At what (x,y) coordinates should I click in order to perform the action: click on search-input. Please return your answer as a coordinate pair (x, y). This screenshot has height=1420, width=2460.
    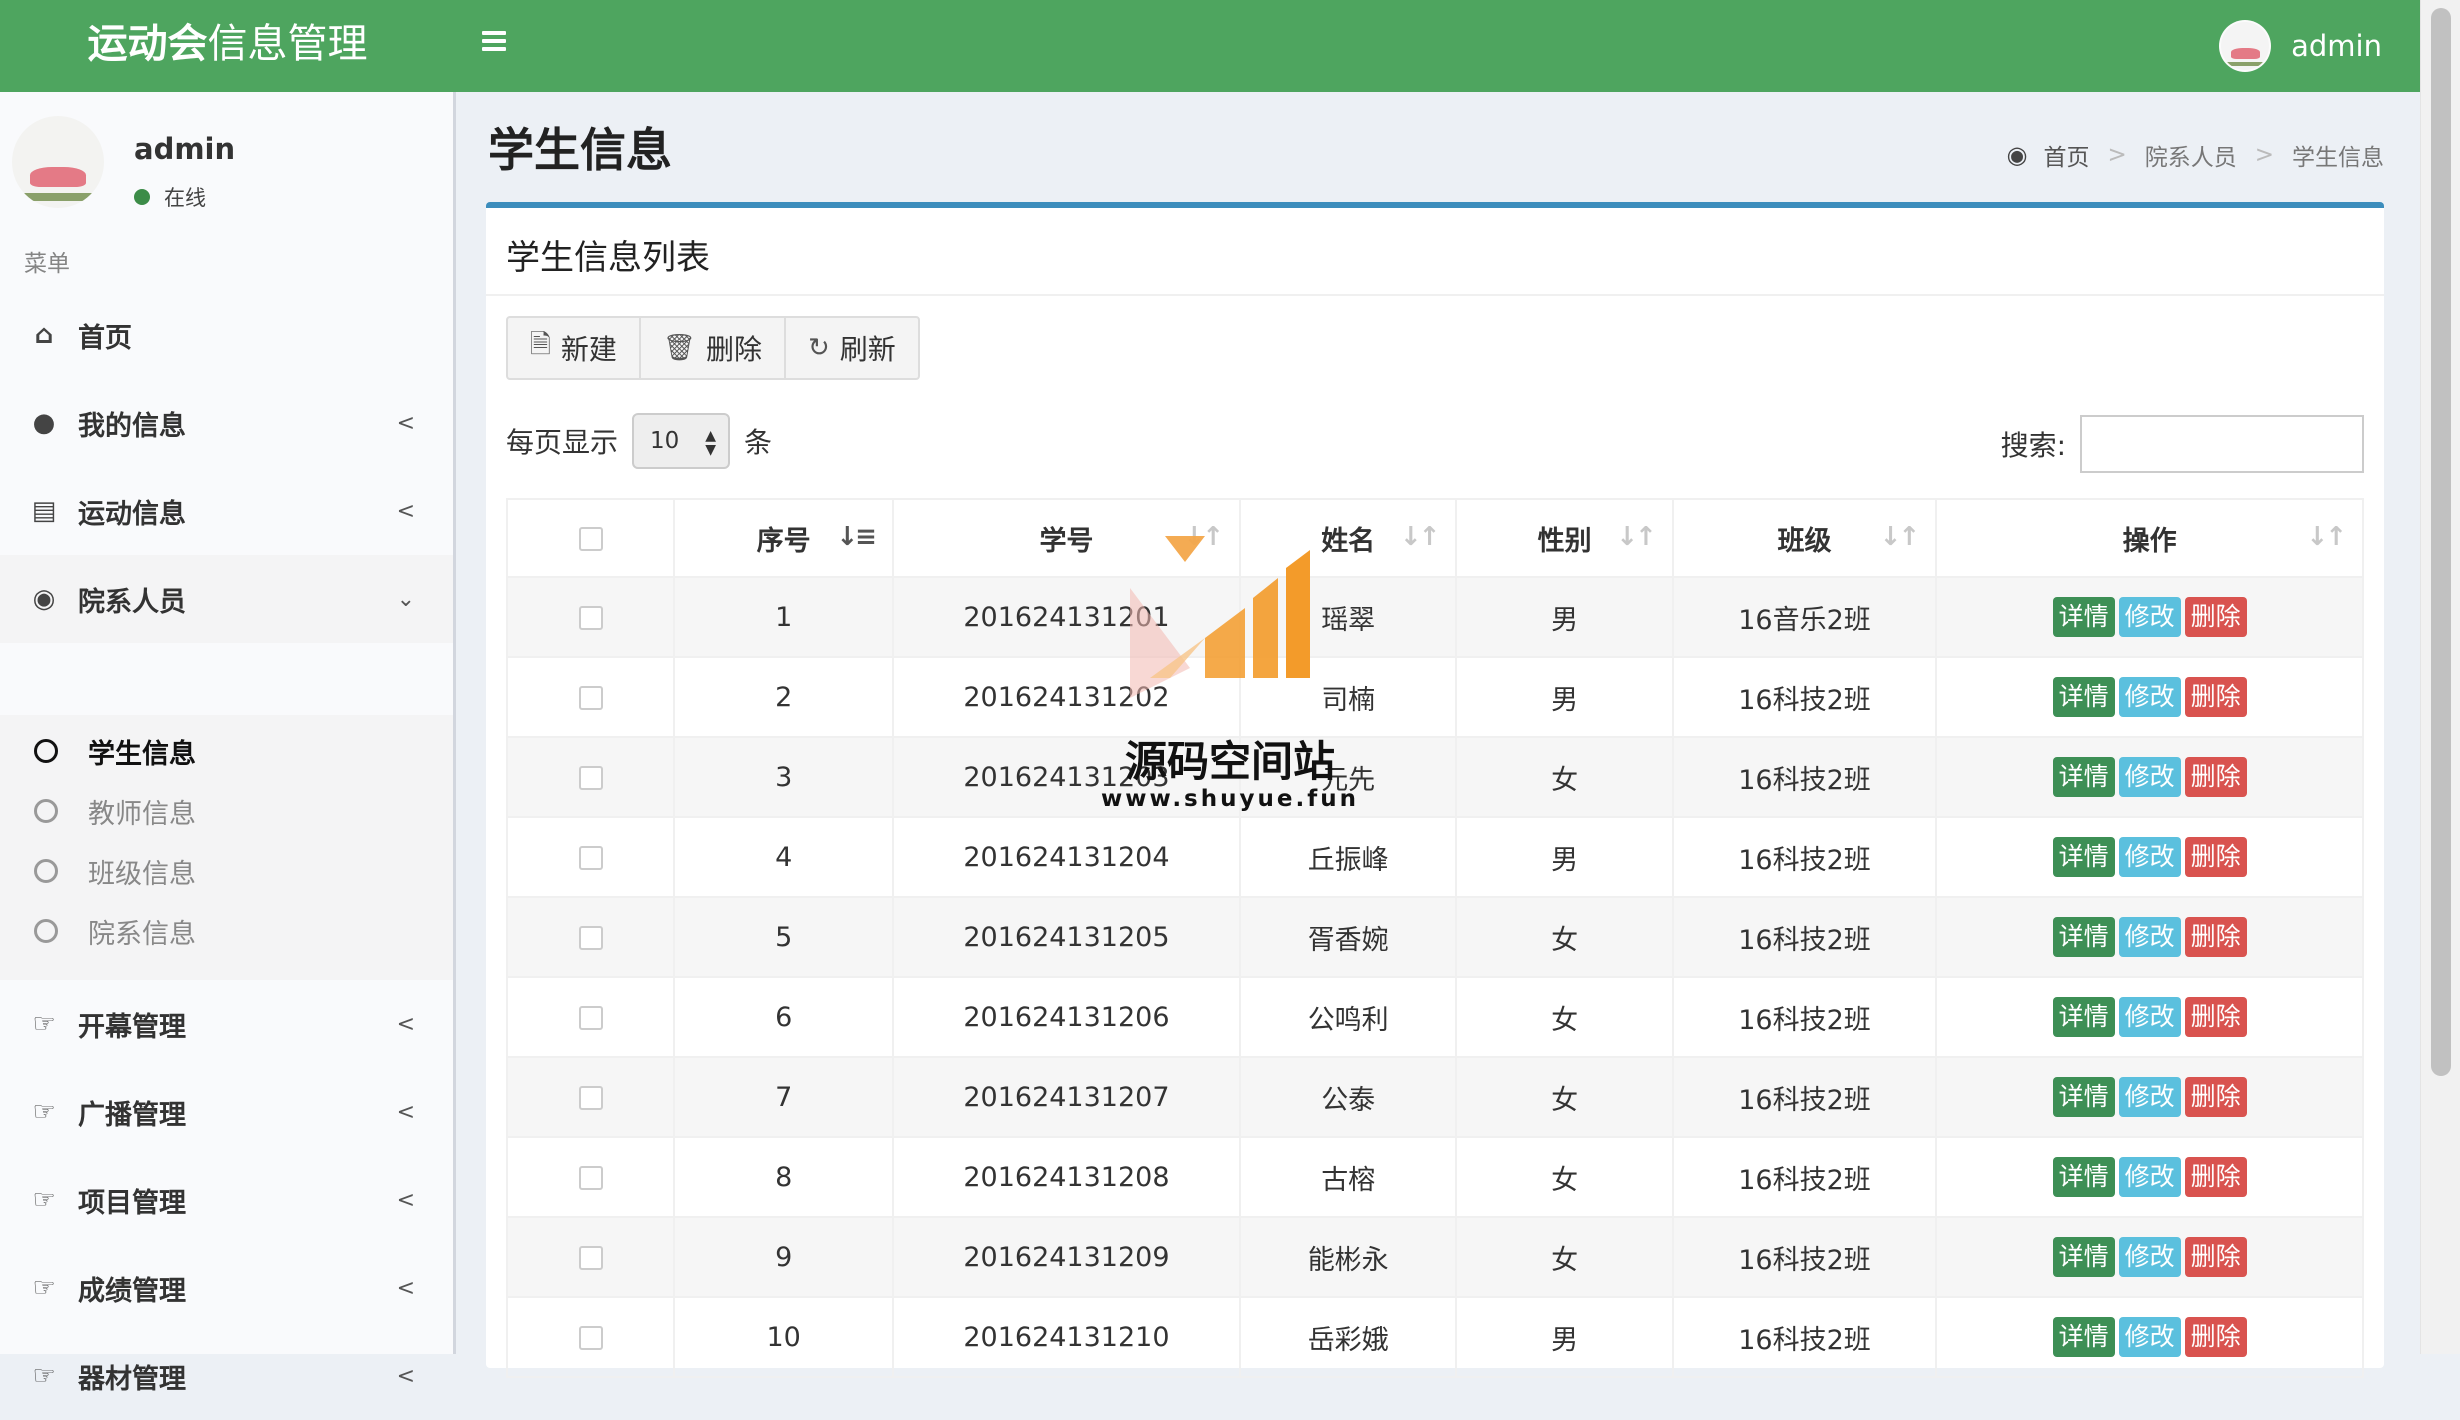
    Looking at the image, I should click on (2222, 444).